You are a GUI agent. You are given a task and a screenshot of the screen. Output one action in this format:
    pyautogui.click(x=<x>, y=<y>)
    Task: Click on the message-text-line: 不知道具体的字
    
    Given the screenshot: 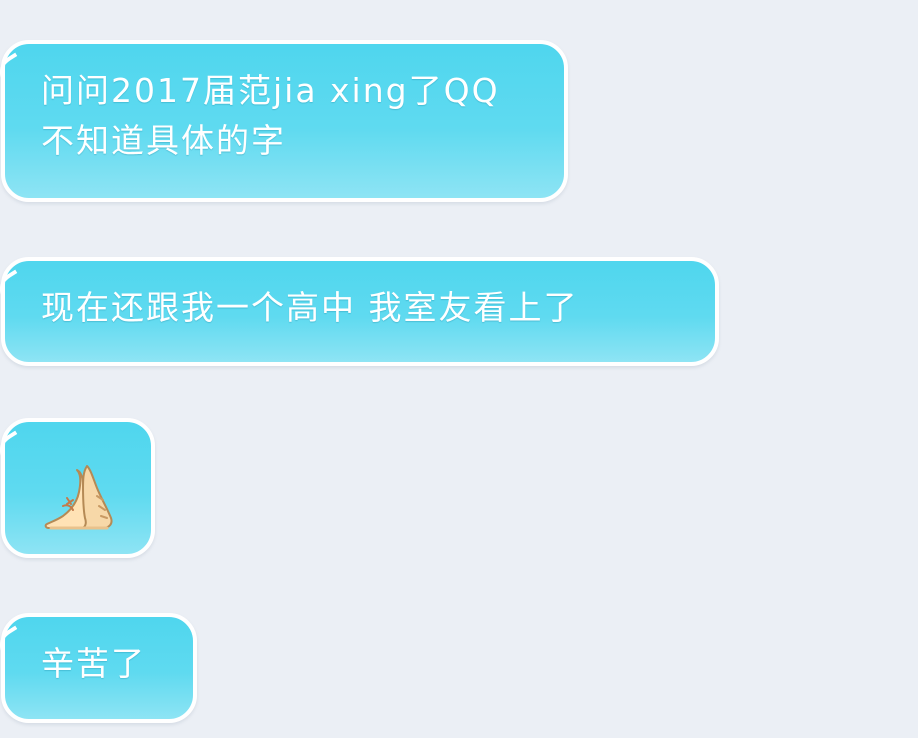 What is the action you would take?
    pyautogui.click(x=163, y=140)
    